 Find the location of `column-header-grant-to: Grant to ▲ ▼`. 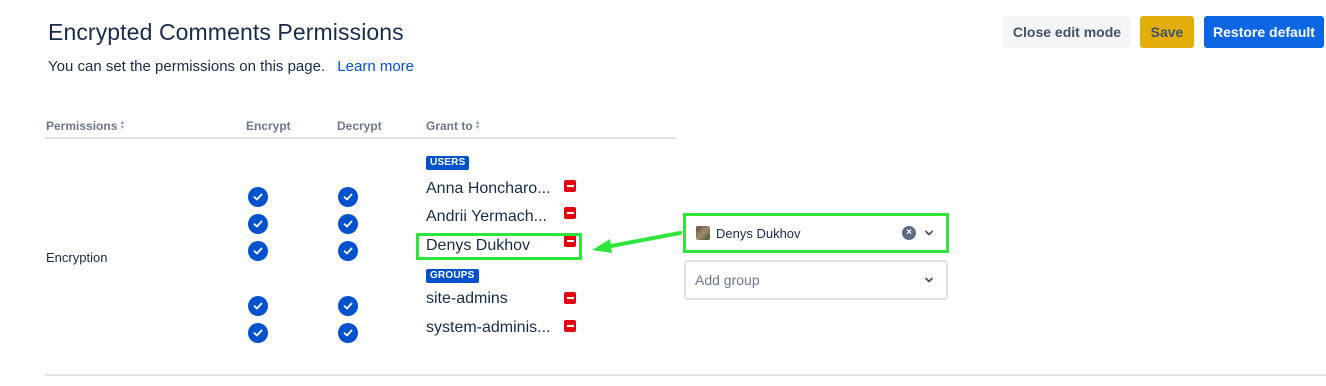

column-header-grant-to: Grant to ▲ ▼ is located at coordinates (453, 126).